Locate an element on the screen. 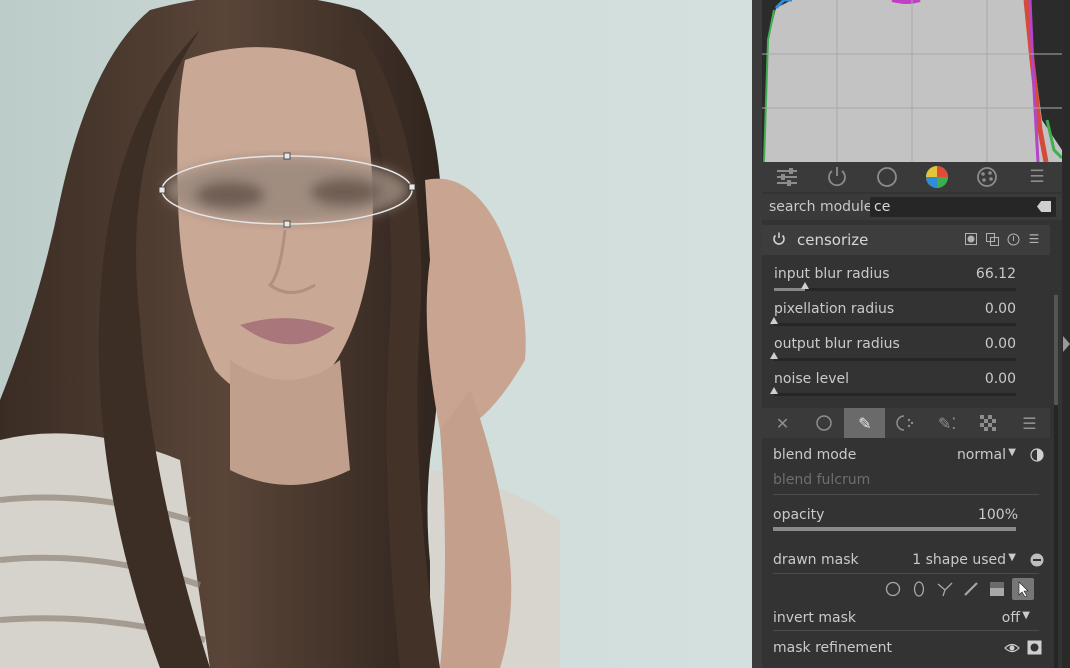 Image resolution: width=1070 pixels, height=668 pixels. mask-toggle-icon is located at coordinates (1034, 647).